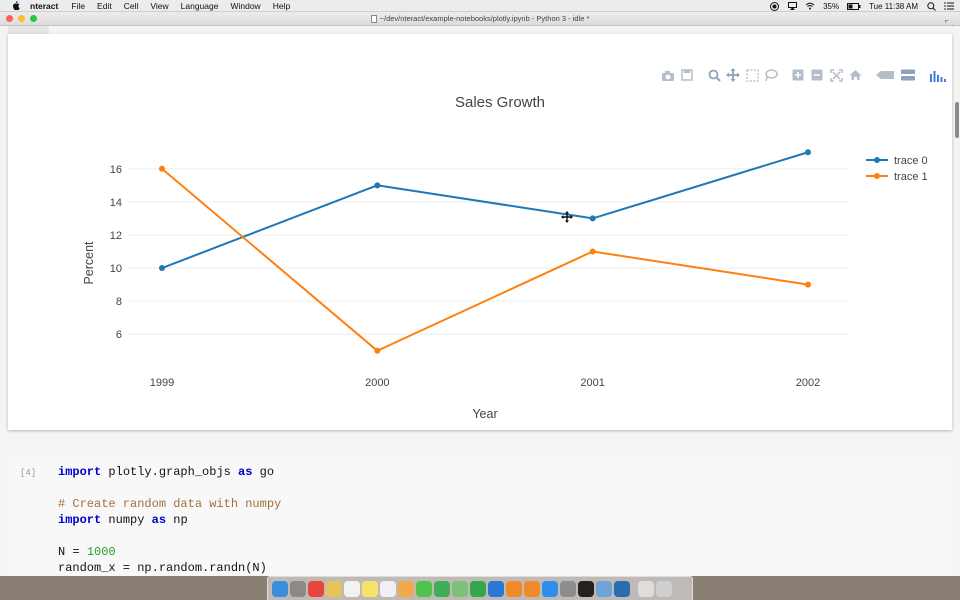 This screenshot has height=600, width=960. I want to click on reminders-icon, so click(388, 588).